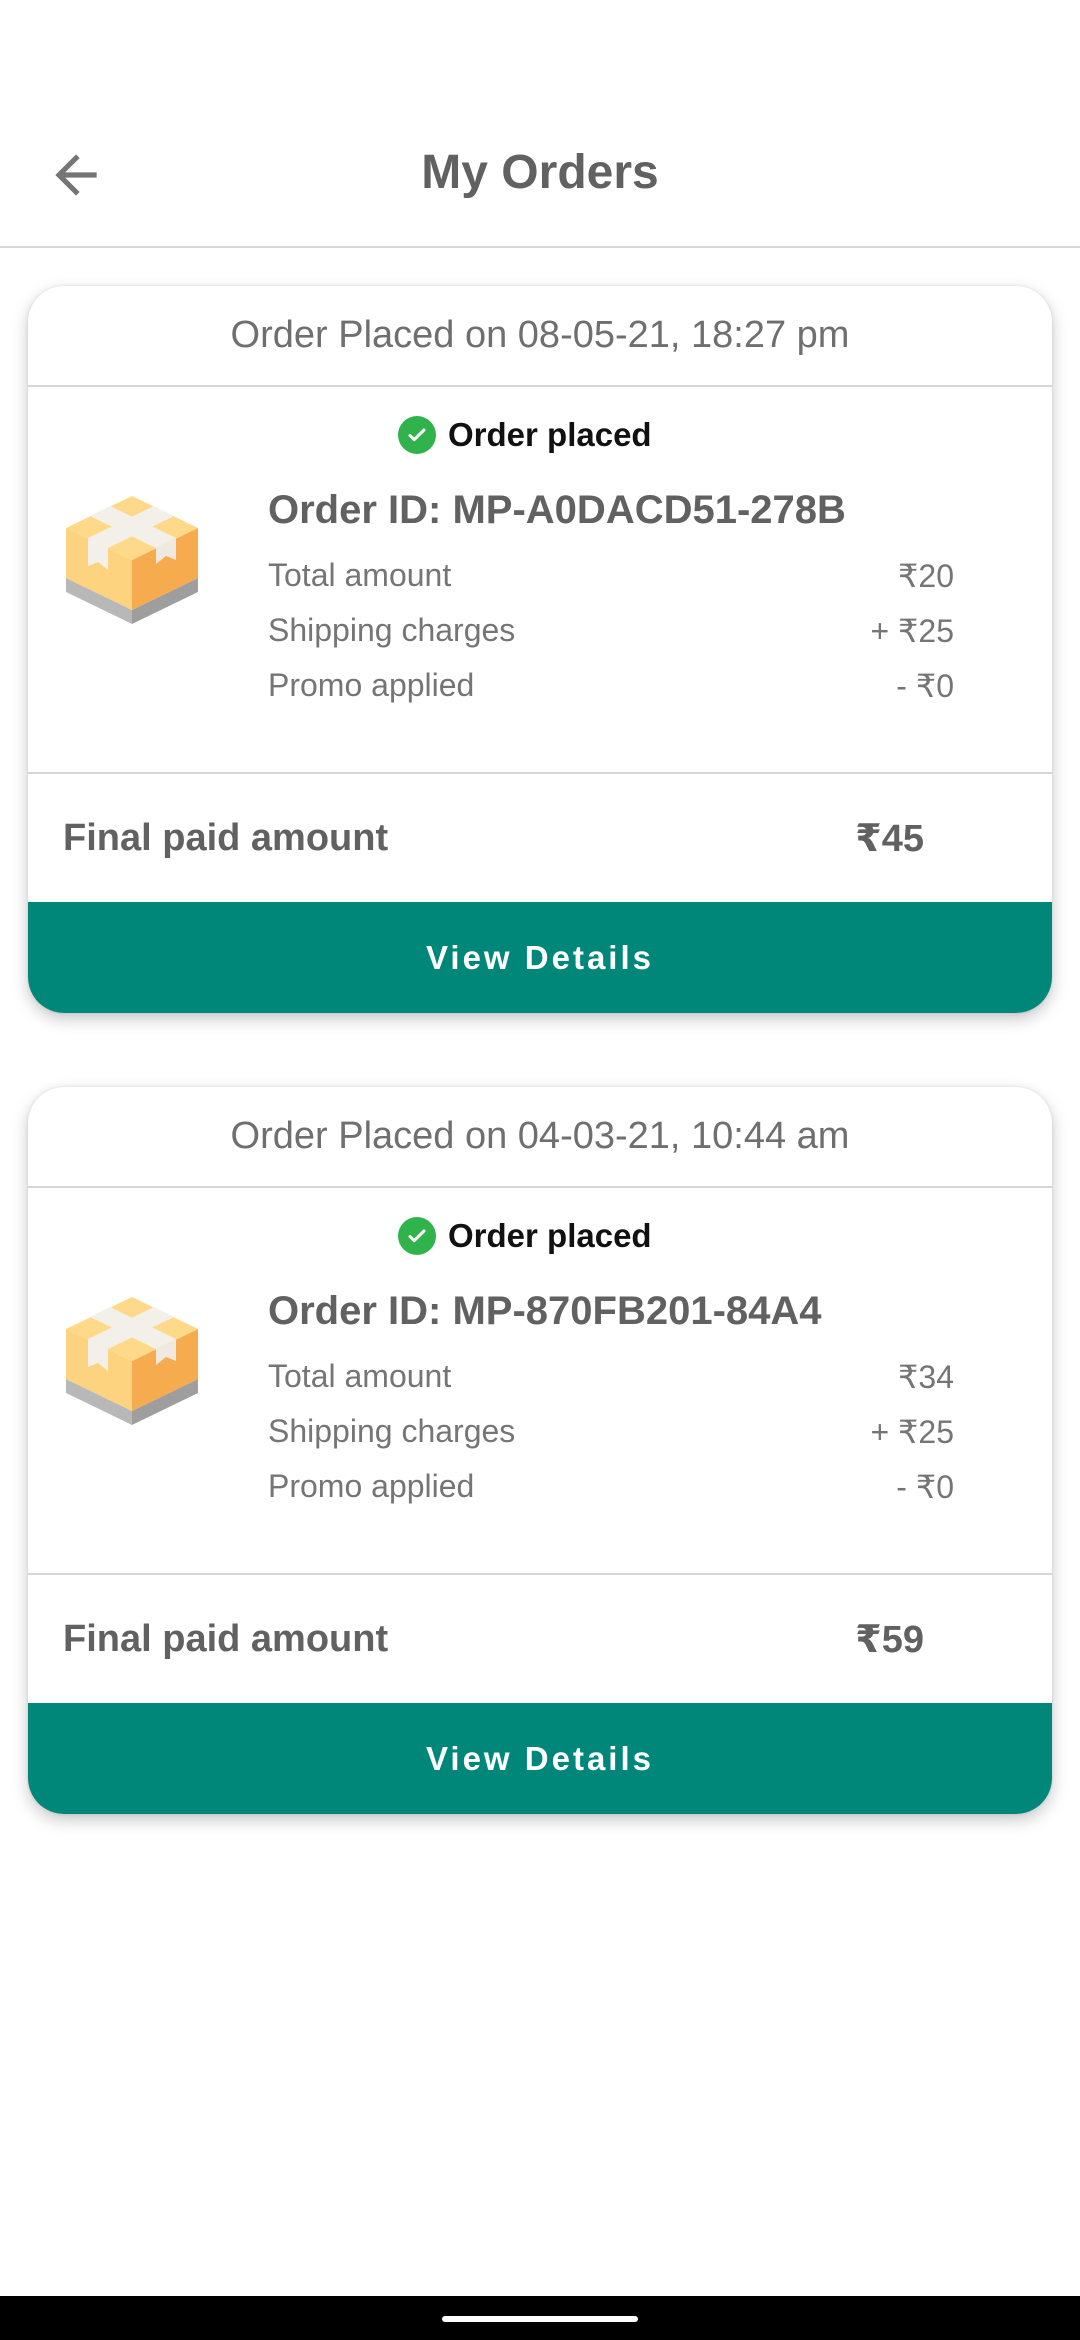 The width and height of the screenshot is (1080, 2340). I want to click on page-title: My Orders, so click(540, 172).